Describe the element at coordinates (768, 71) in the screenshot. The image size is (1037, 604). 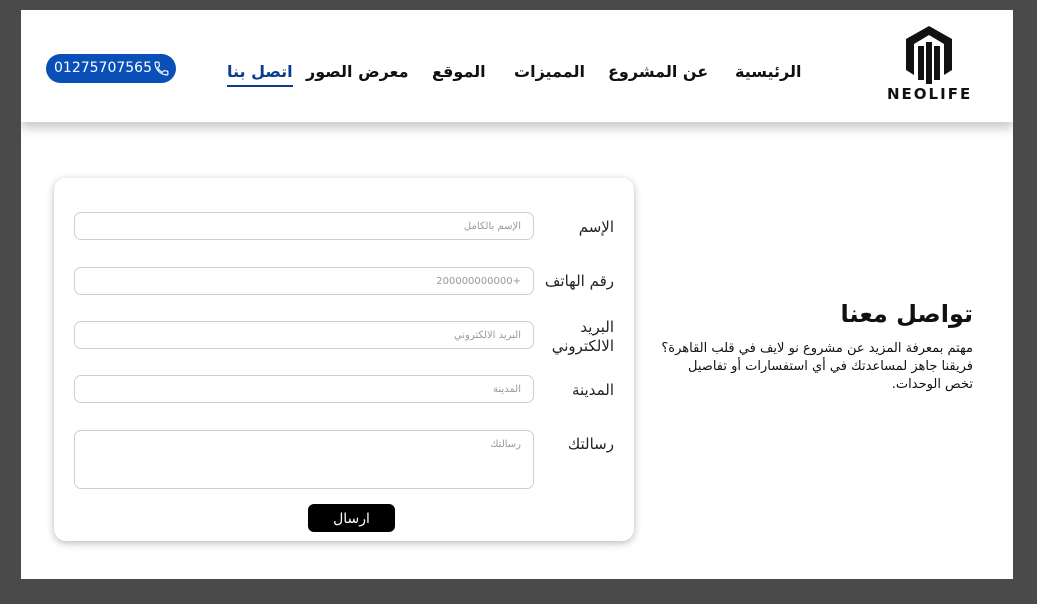
I see `nav-item-home: الرئيسية` at that location.